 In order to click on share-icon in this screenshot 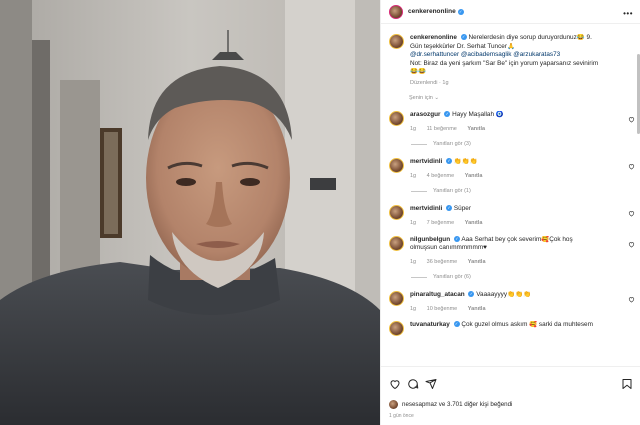, I will do `click(431, 384)`.